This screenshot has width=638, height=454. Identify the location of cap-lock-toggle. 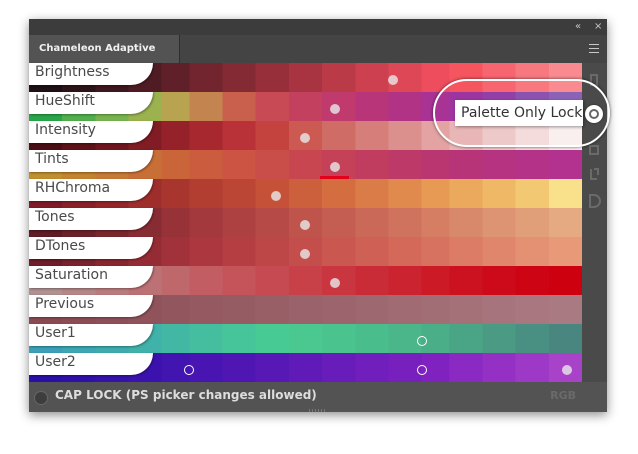
(41, 398).